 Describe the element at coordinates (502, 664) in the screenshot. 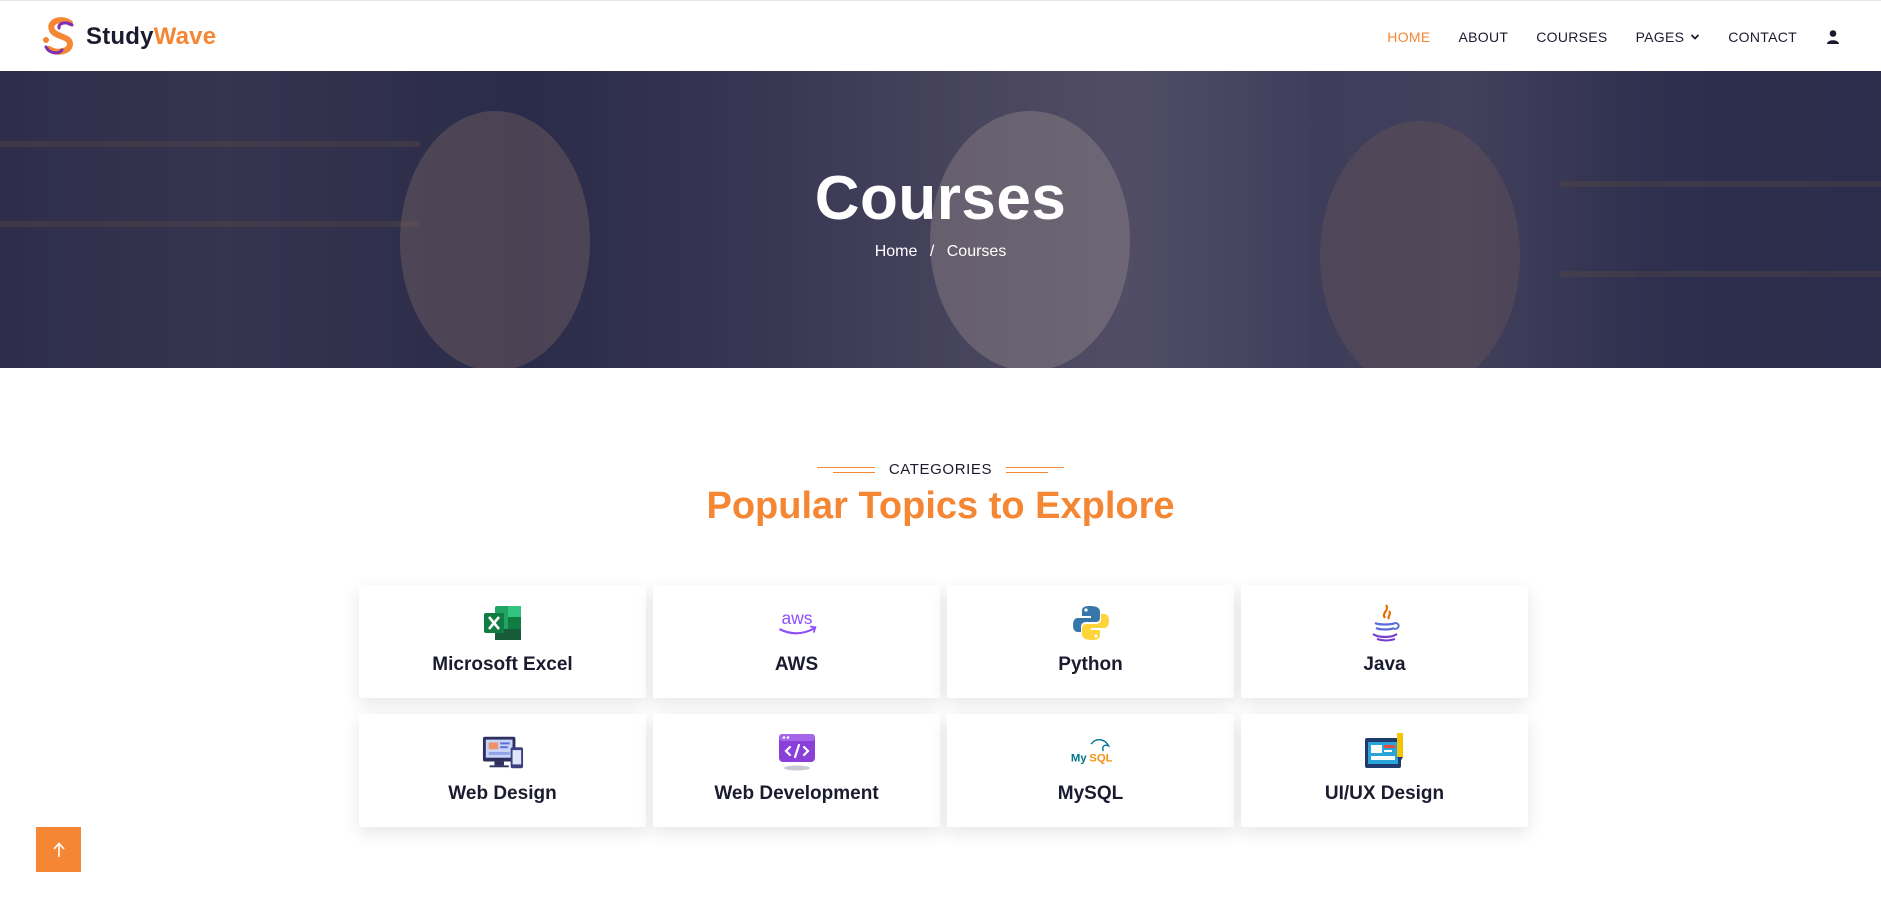

I see `topic-label: Microsoft Excel` at that location.